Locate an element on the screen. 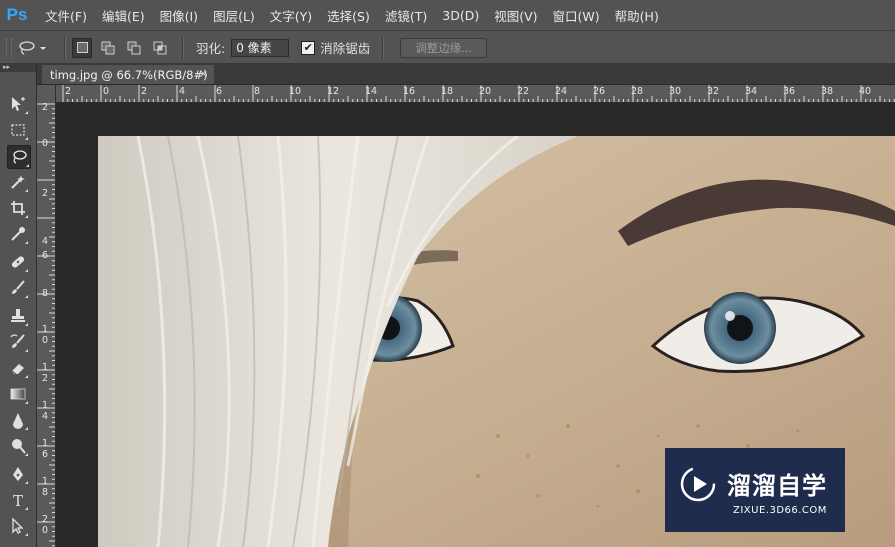 This screenshot has height=547, width=895. eraser-tool is located at coordinates (18, 368).